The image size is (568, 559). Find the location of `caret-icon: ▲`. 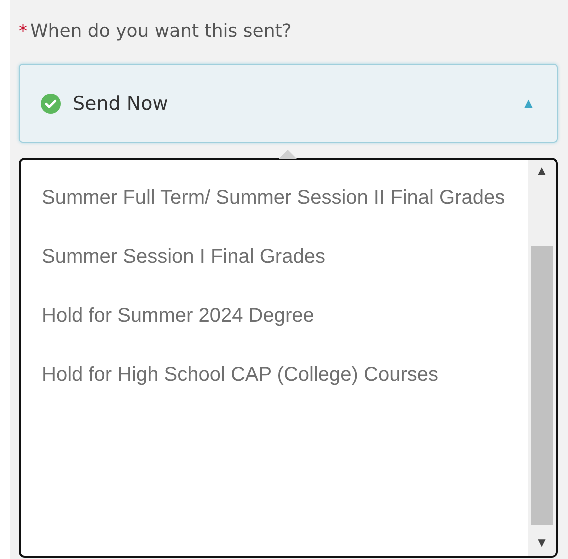

caret-icon: ▲ is located at coordinates (528, 103).